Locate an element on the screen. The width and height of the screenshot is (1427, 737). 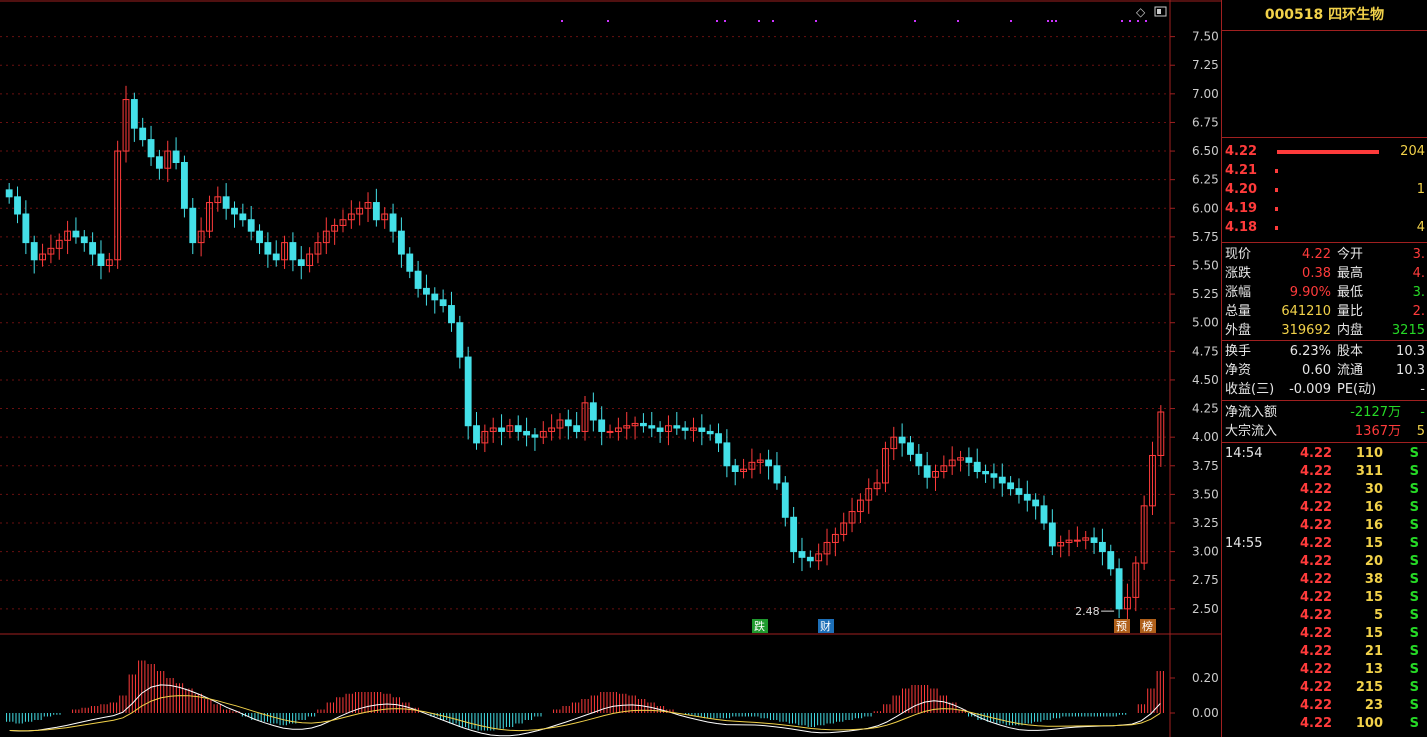
event-marker-label: 财 is located at coordinates (825, 626).